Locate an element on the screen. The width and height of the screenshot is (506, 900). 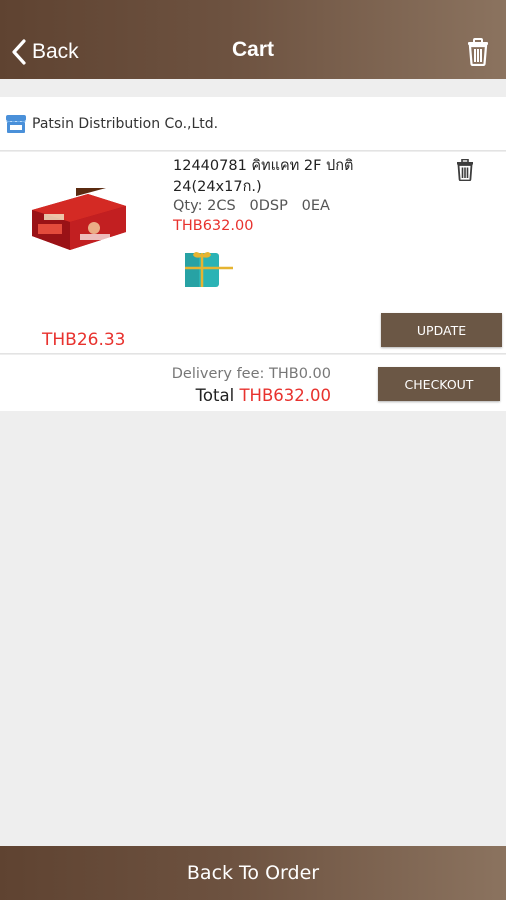
update-button: UPDATE is located at coordinates (441, 330).